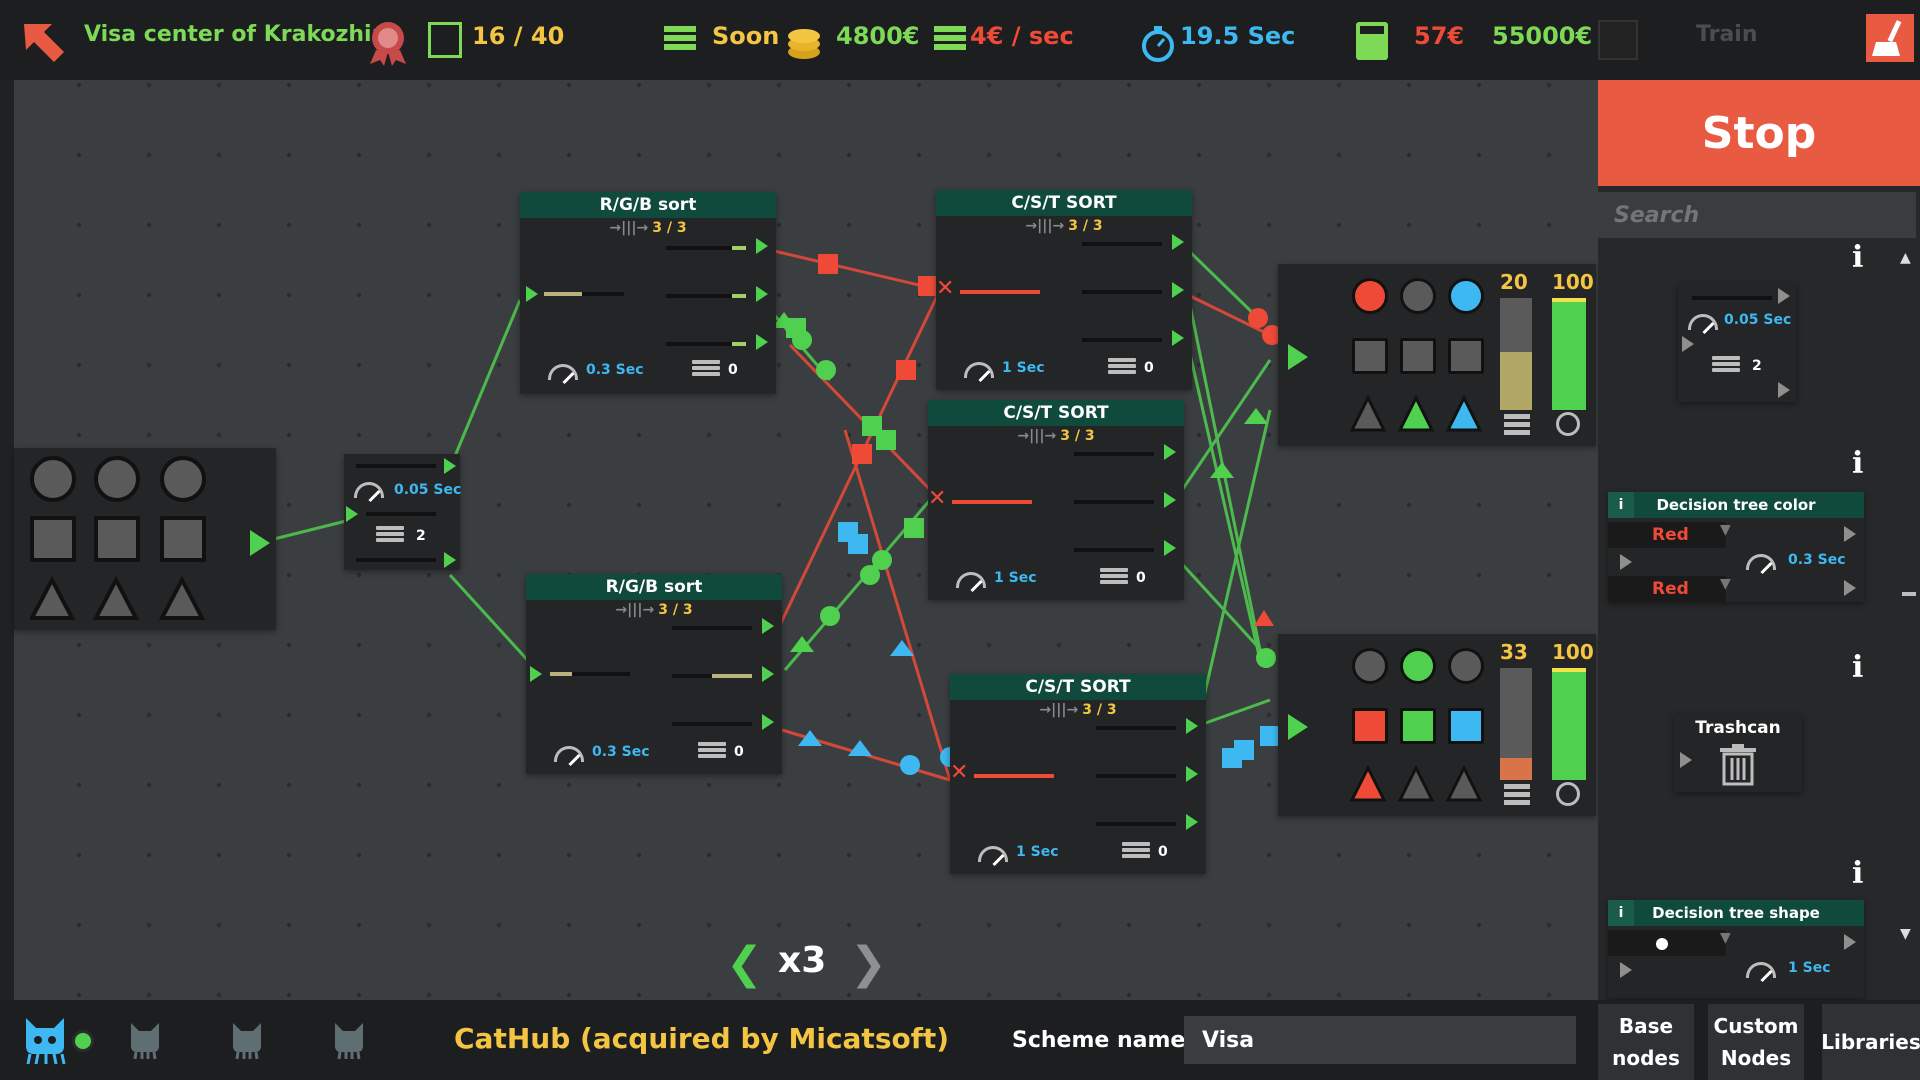 This screenshot has height=1080, width=1920. Describe the element at coordinates (1667, 535) in the screenshot. I see `color-select-1: Red` at that location.